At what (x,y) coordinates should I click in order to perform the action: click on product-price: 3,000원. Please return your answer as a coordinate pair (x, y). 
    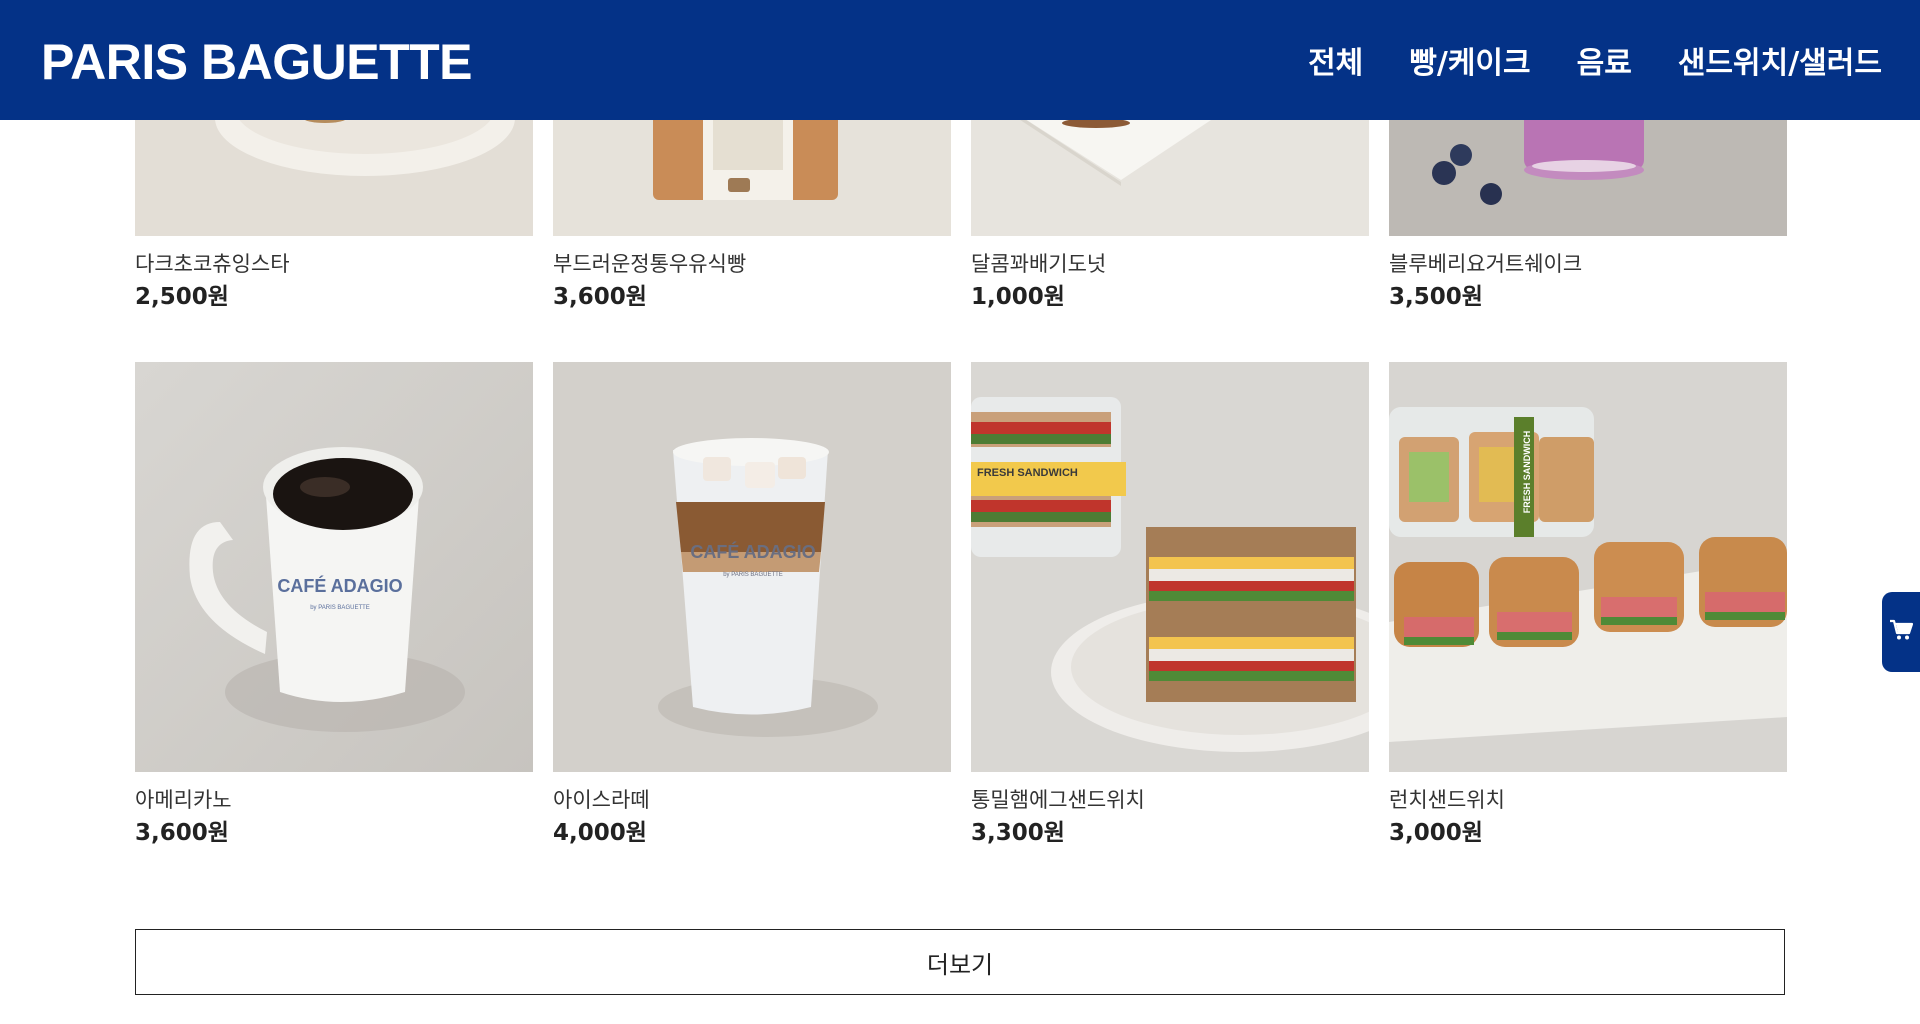
    Looking at the image, I should click on (1436, 833).